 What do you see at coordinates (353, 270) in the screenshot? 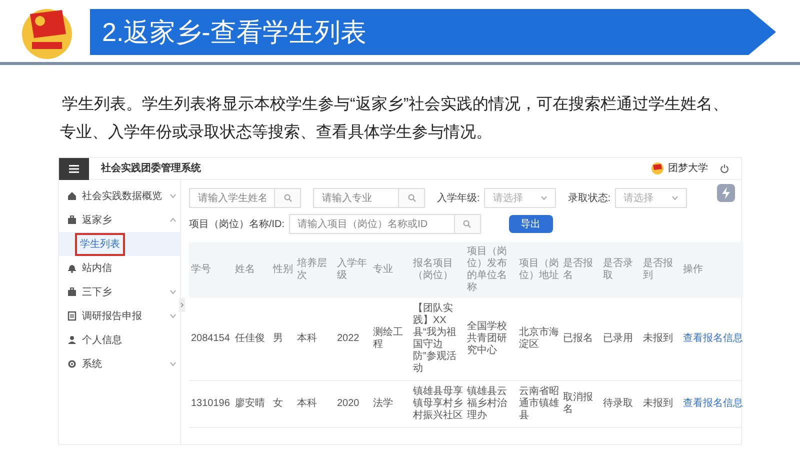
I see `column-header: 入学年级` at bounding box center [353, 270].